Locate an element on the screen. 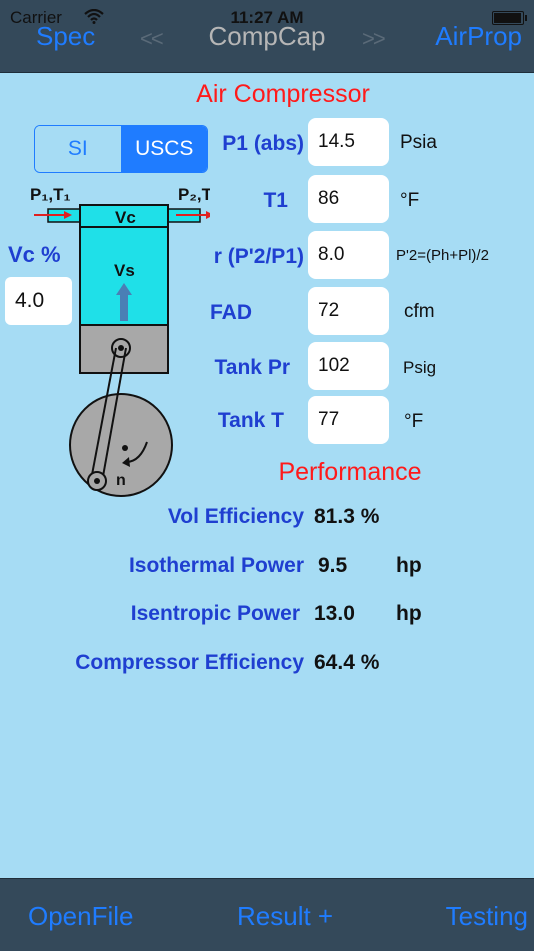 The width and height of the screenshot is (534, 951). vs-label: Vs is located at coordinates (124, 270).